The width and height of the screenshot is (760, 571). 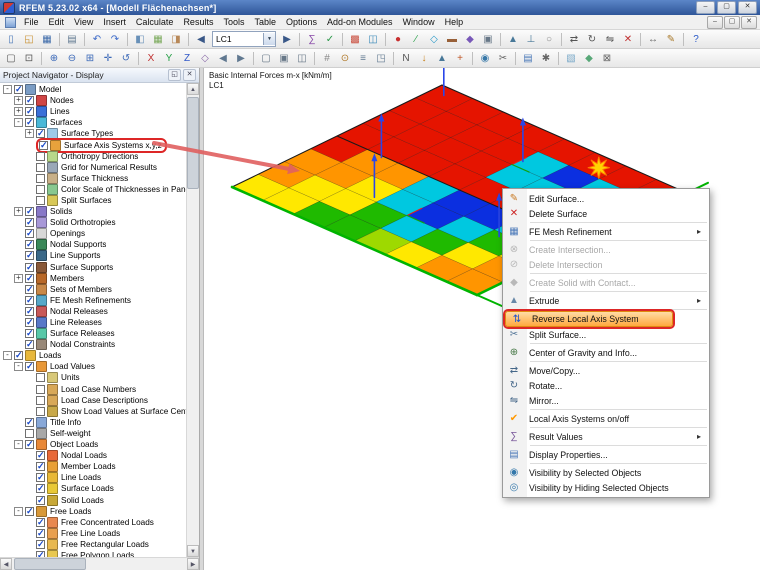 What do you see at coordinates (93, 433) in the screenshot?
I see `tree-item-self-weight: Self-weight` at bounding box center [93, 433].